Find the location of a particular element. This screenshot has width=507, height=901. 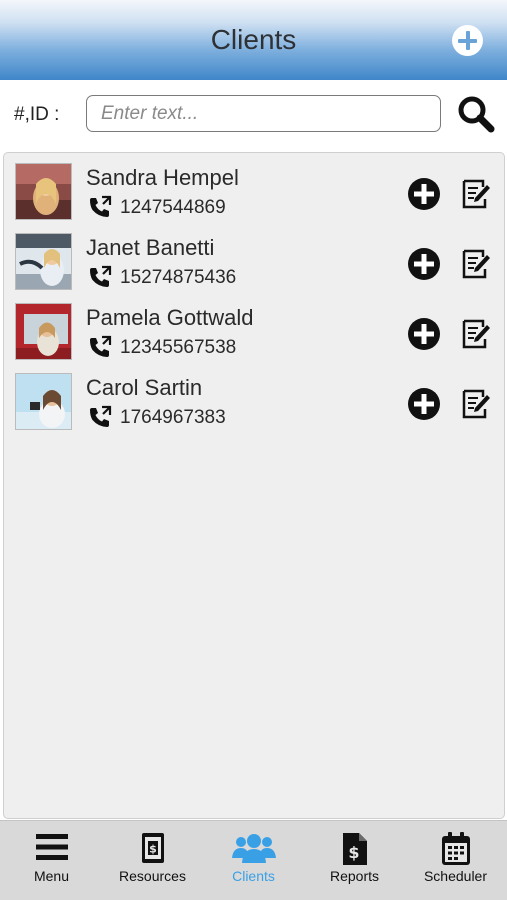

resources-icon: $ is located at coordinates (152, 848).